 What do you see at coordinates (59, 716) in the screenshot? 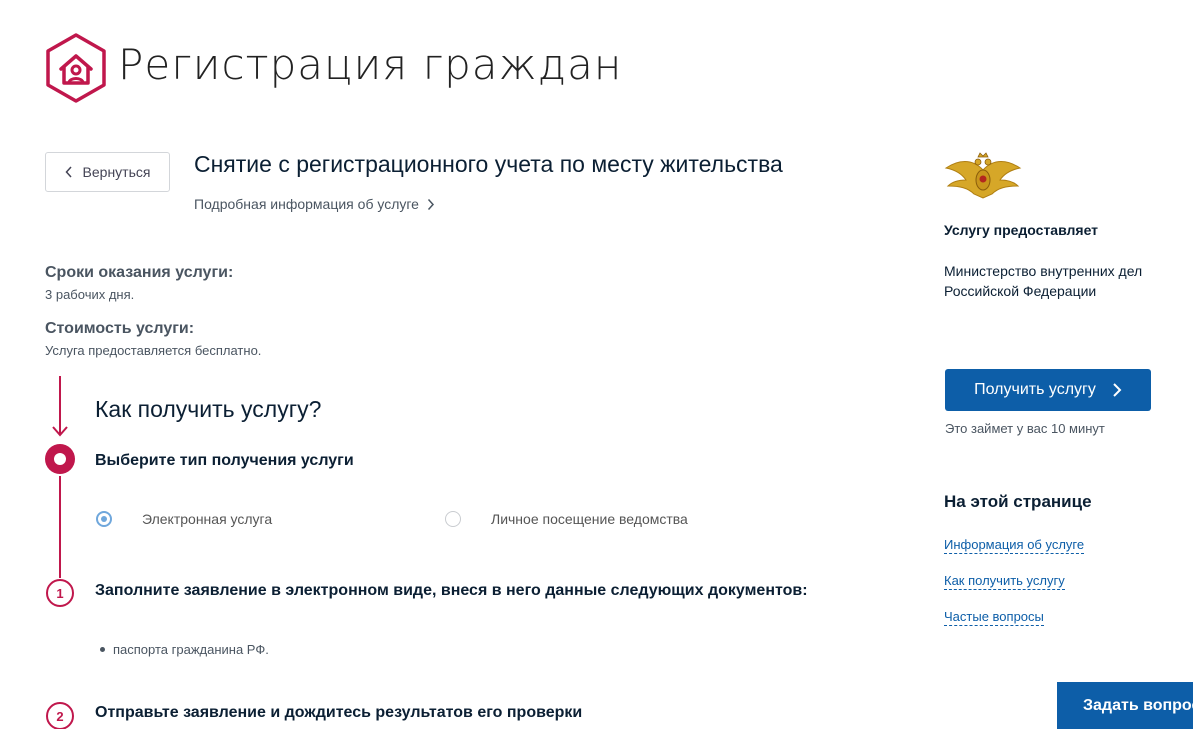
I see `step2-number: 2` at bounding box center [59, 716].